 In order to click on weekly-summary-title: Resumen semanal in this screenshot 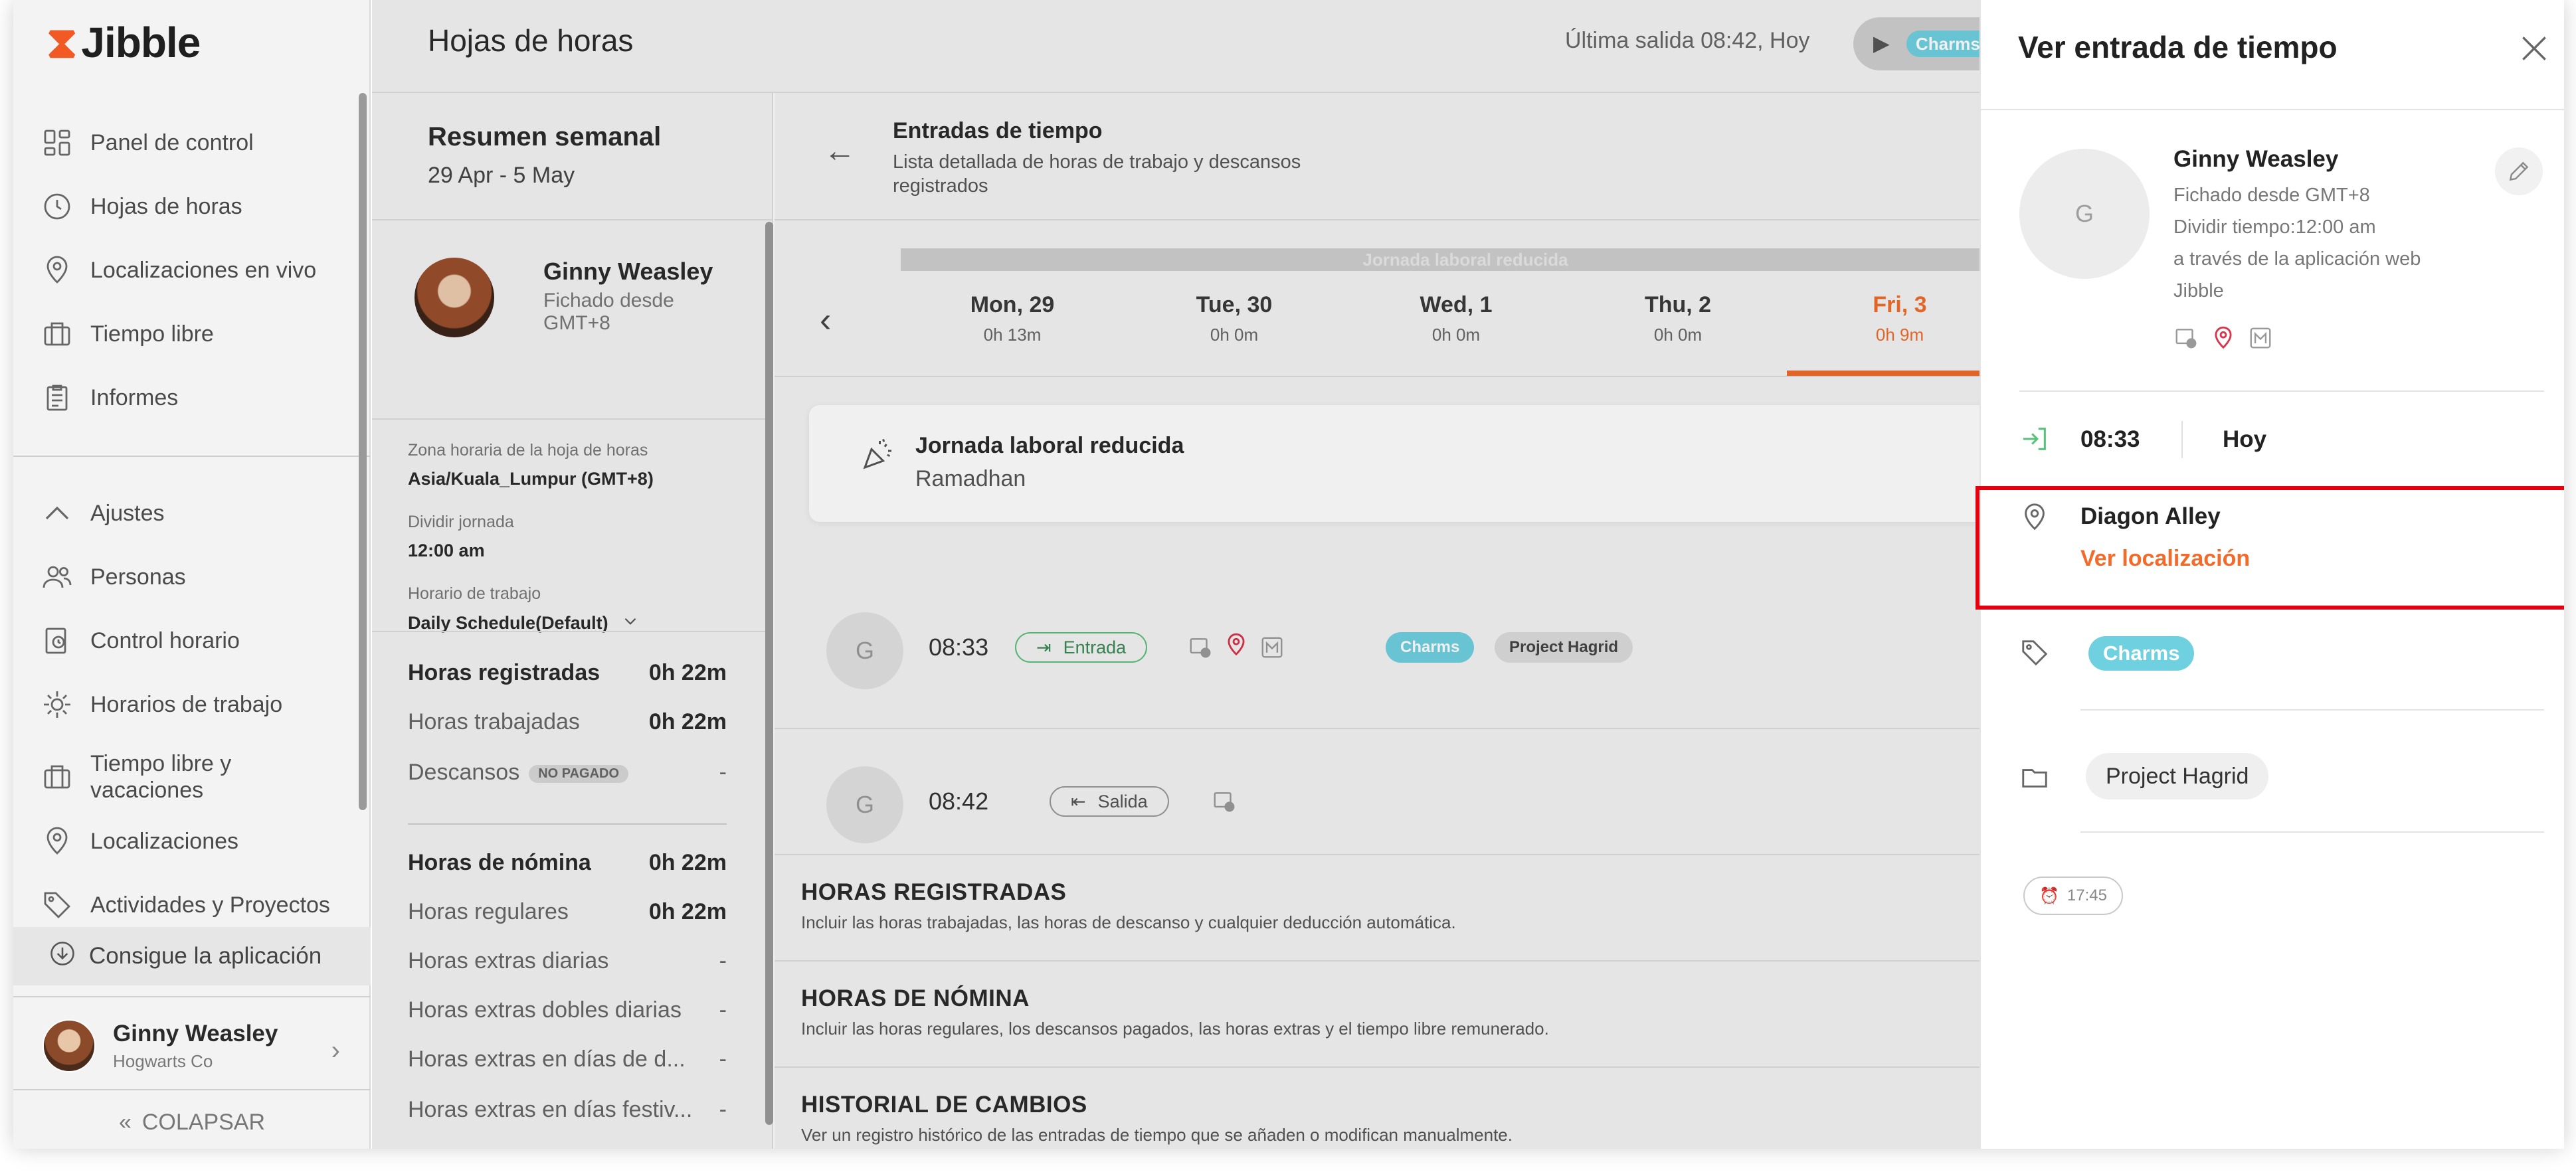, I will do `click(545, 136)`.